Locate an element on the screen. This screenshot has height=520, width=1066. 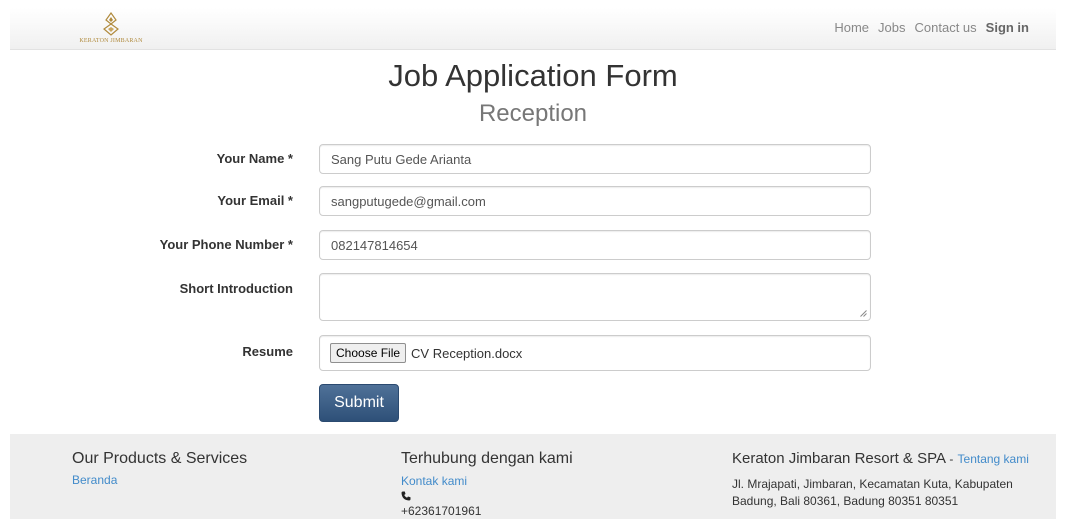
footer-contact-heading: Terhubung dengan kami is located at coordinates (487, 458).